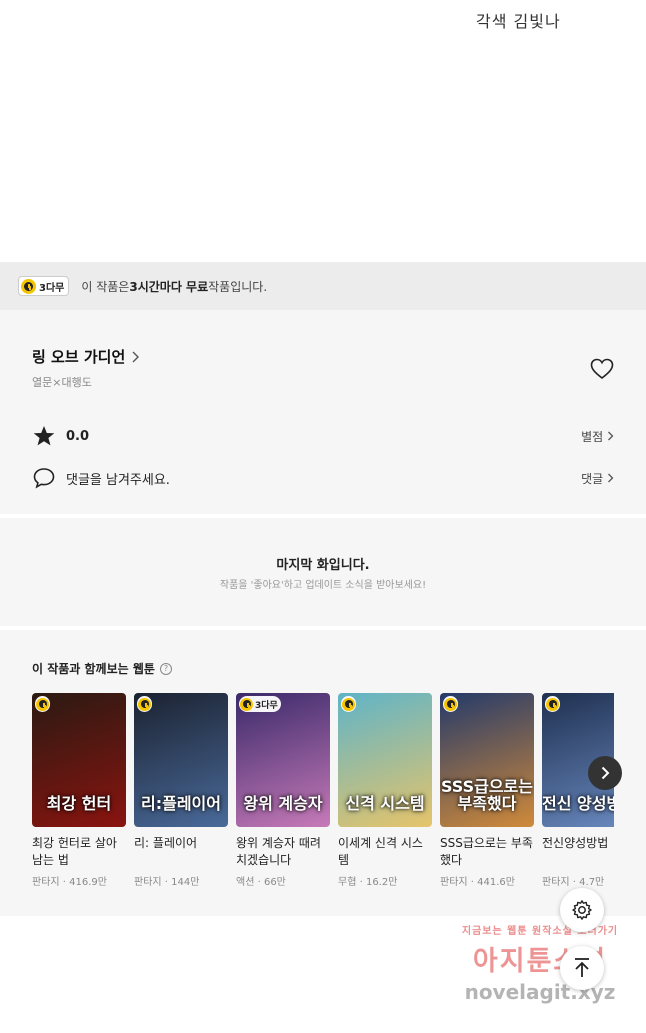 The image size is (646, 1033). What do you see at coordinates (323, 478) in the screenshot?
I see `comment-row: 댓글을 남겨주세요. 댓글` at bounding box center [323, 478].